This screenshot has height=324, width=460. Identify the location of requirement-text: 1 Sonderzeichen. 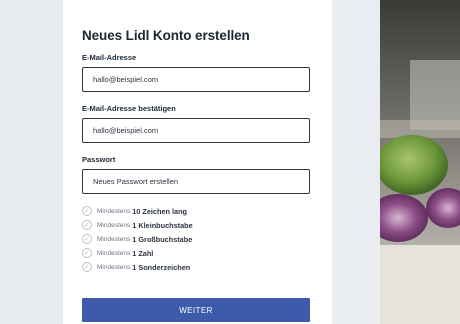
(161, 267).